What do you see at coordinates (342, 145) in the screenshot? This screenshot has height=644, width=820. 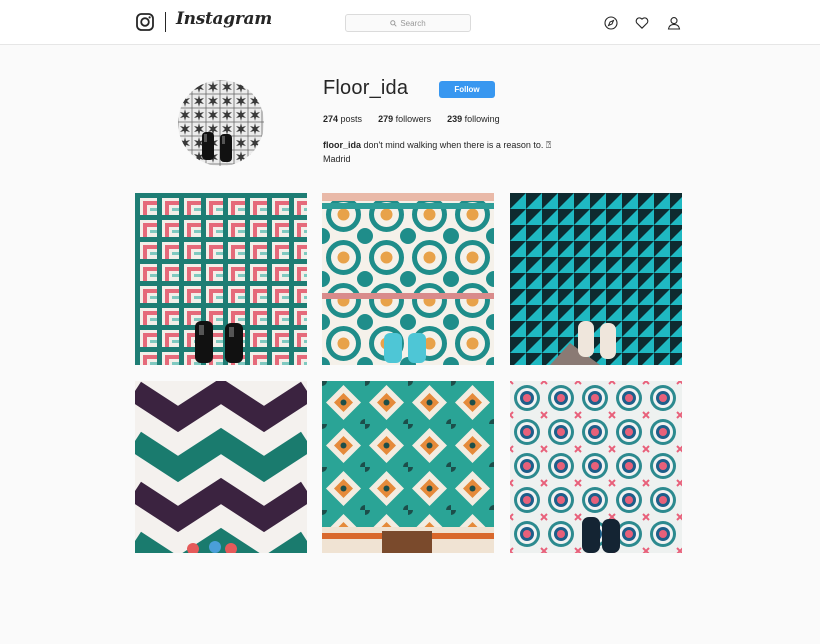 I see `bio-handle: floor_ida` at bounding box center [342, 145].